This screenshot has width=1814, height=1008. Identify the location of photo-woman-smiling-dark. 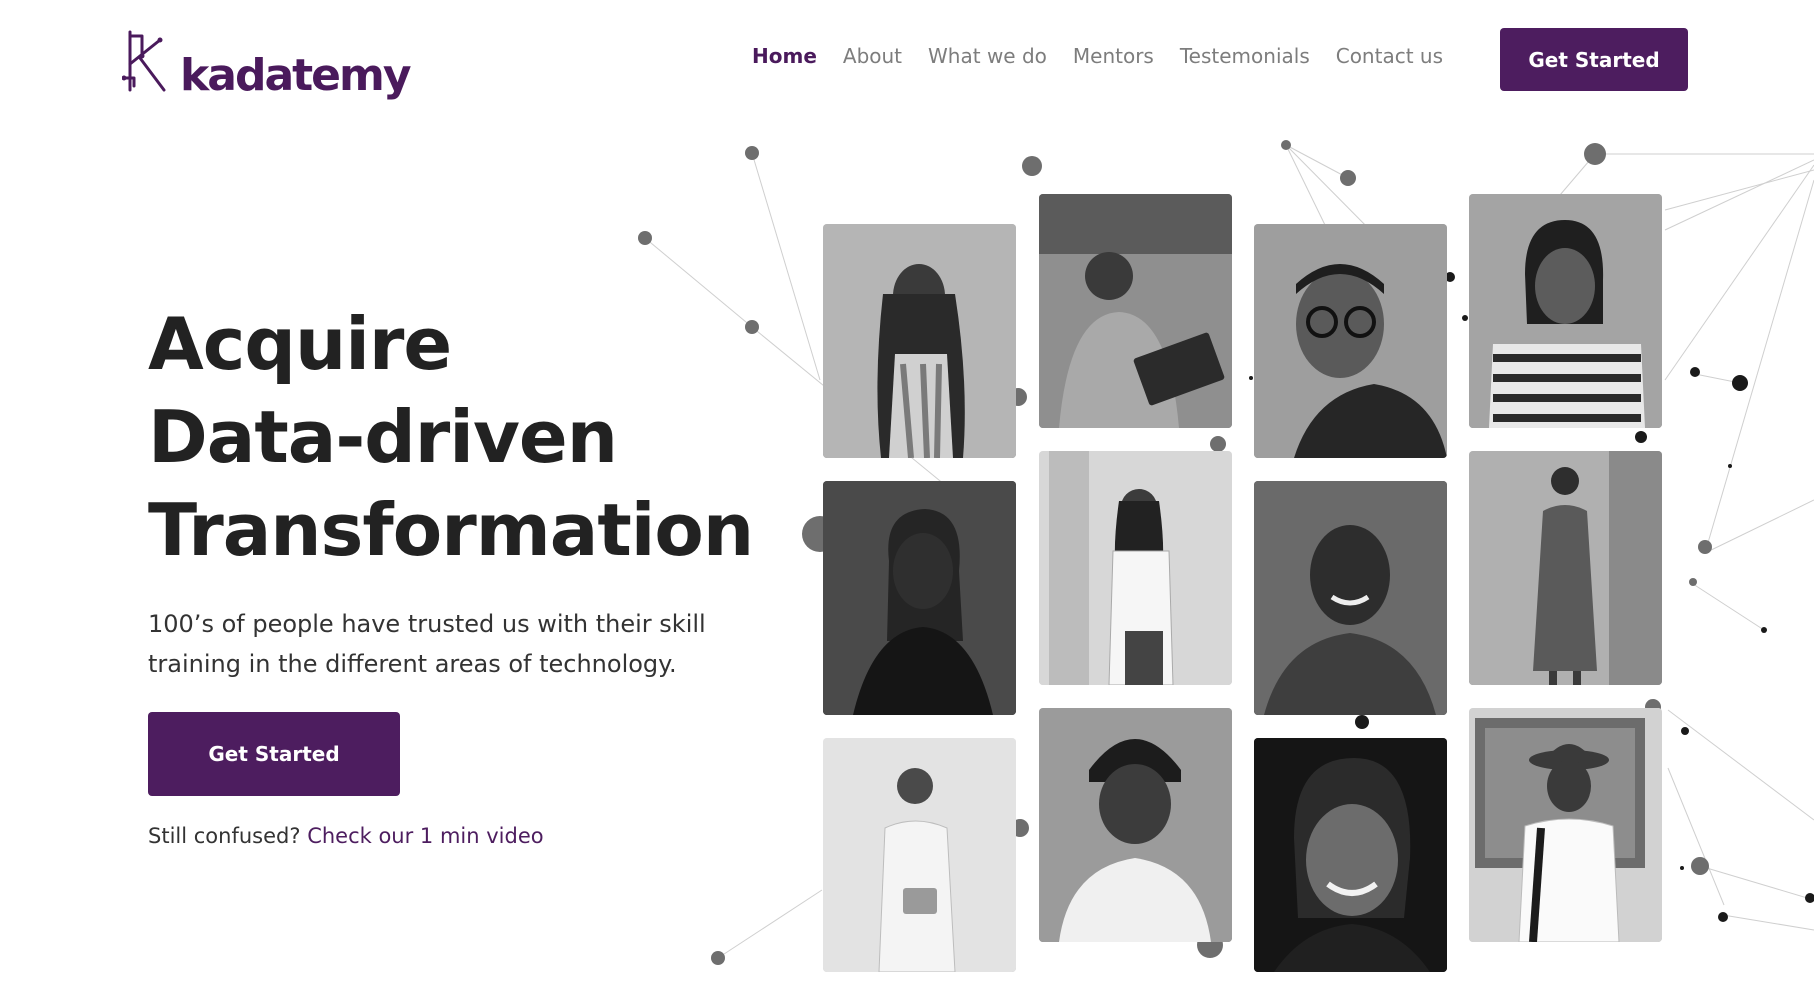
(1350, 855).